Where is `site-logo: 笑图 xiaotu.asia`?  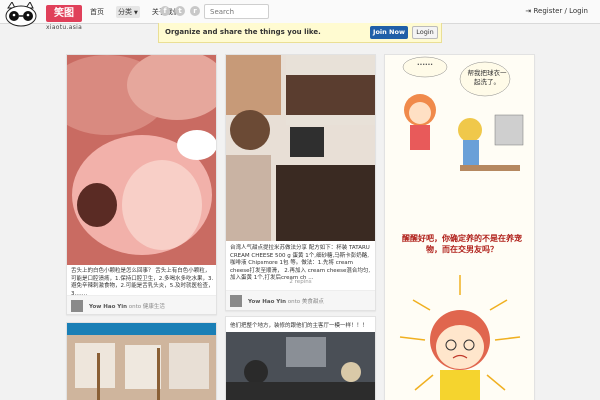 site-logo: 笑图 xiaotu.asia is located at coordinates (42, 17).